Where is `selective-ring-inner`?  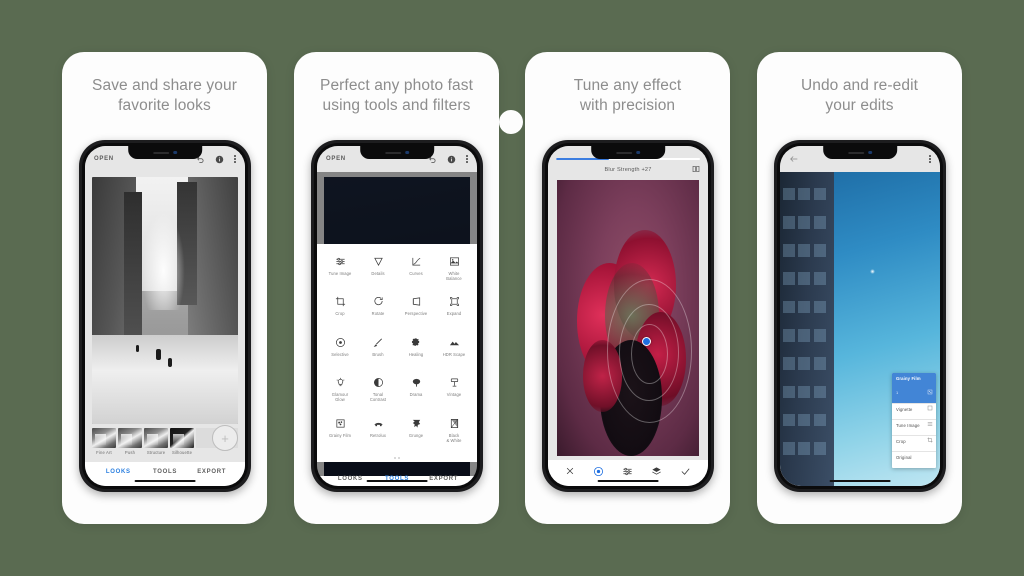 selective-ring-inner is located at coordinates (649, 354).